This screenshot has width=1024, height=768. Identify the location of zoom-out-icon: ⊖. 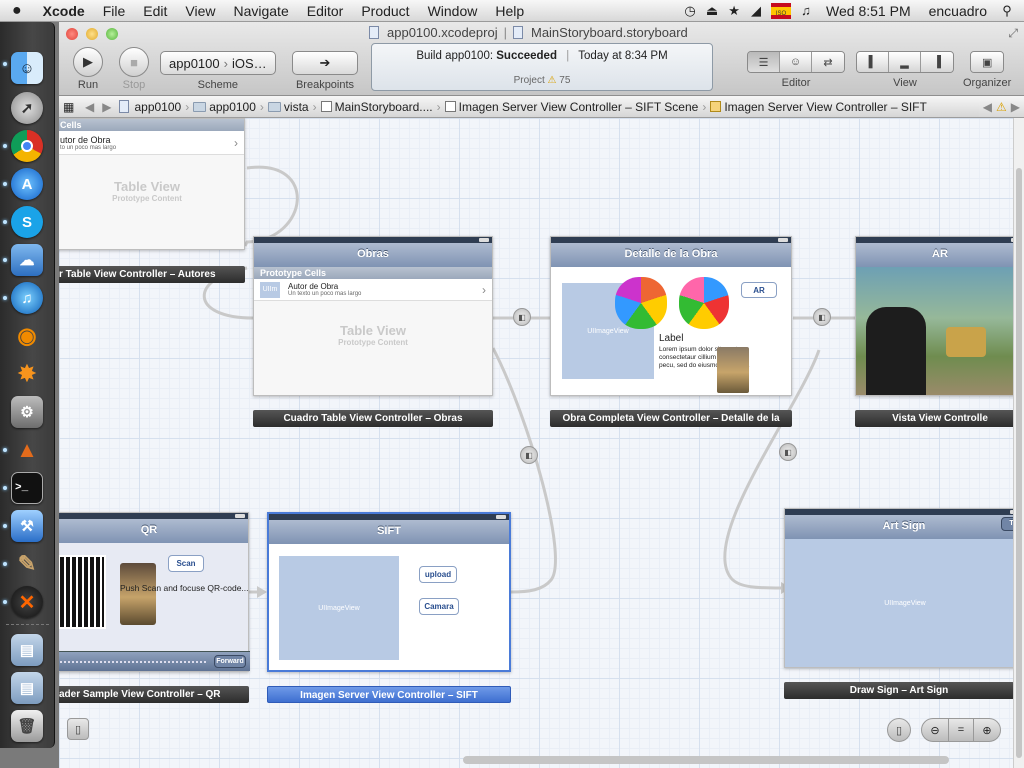
(935, 730).